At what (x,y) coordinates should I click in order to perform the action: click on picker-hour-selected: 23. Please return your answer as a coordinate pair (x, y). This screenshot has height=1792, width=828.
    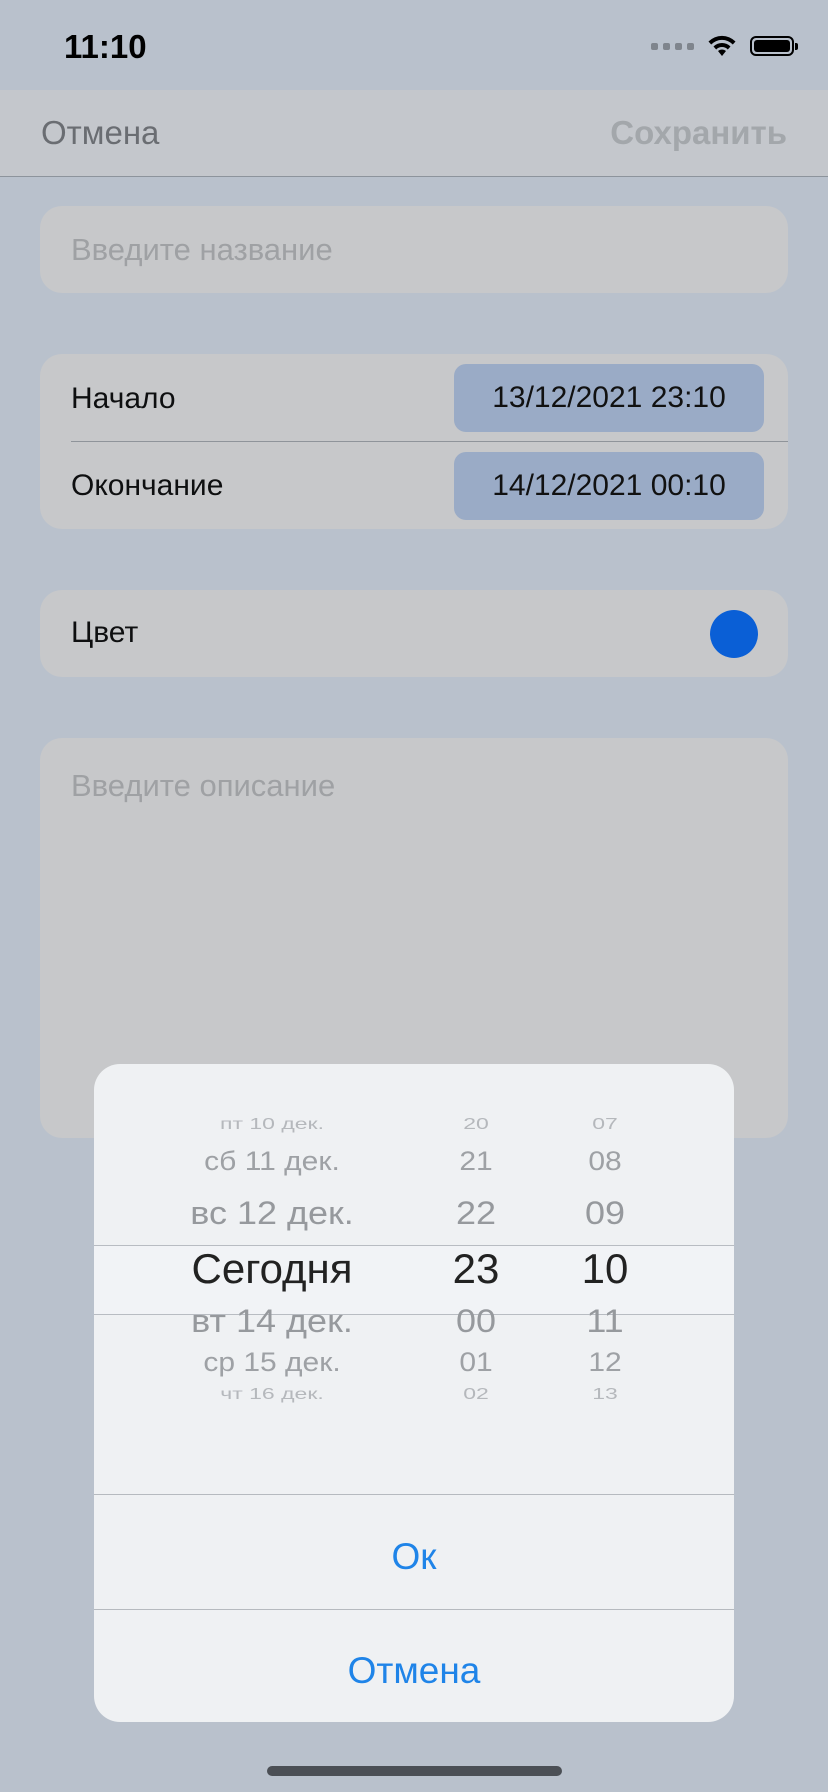
    Looking at the image, I should click on (476, 1269).